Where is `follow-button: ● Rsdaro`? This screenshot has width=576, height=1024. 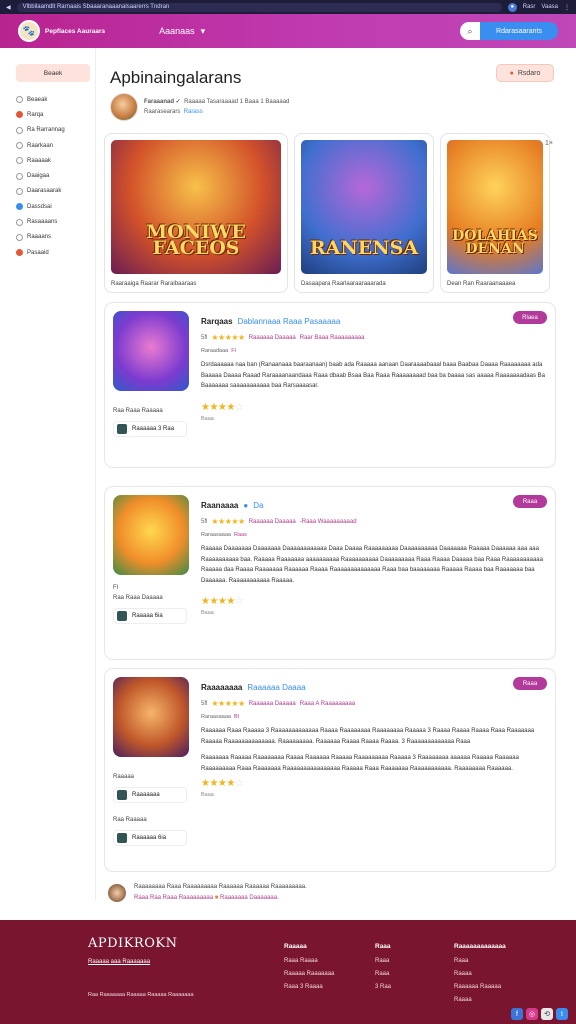 follow-button: ● Rsdaro is located at coordinates (525, 73).